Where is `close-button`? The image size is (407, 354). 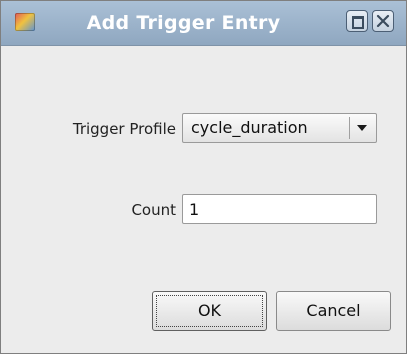
close-button is located at coordinates (383, 21).